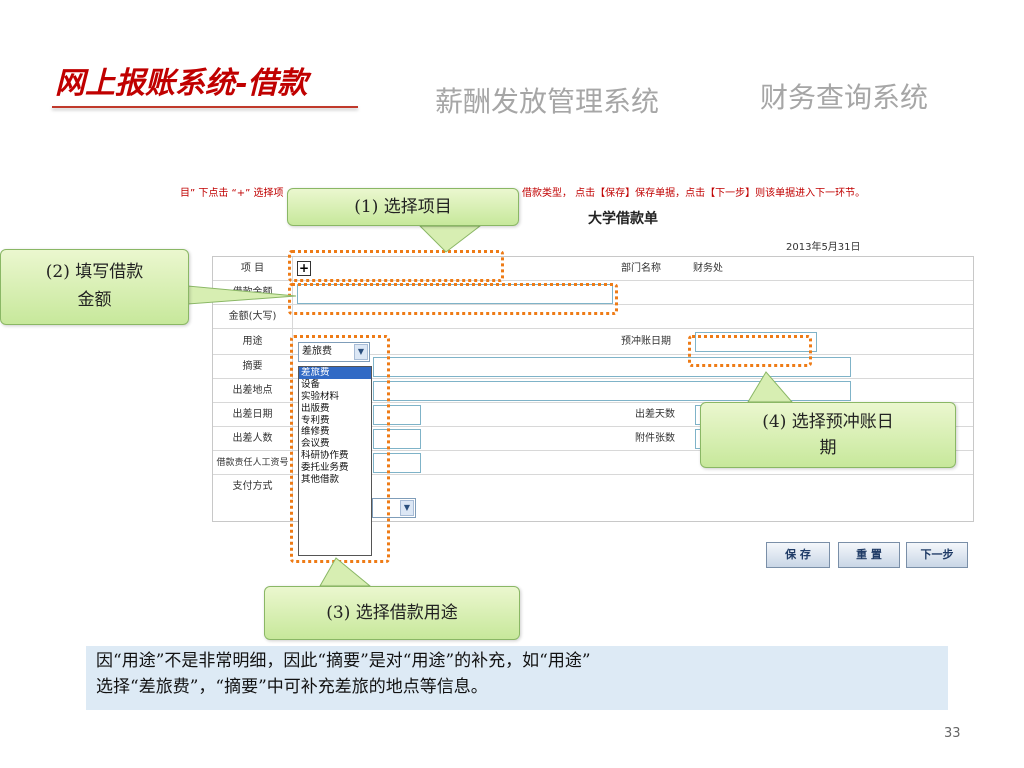  Describe the element at coordinates (94, 300) in the screenshot. I see `callout-2-line2: 金额` at that location.